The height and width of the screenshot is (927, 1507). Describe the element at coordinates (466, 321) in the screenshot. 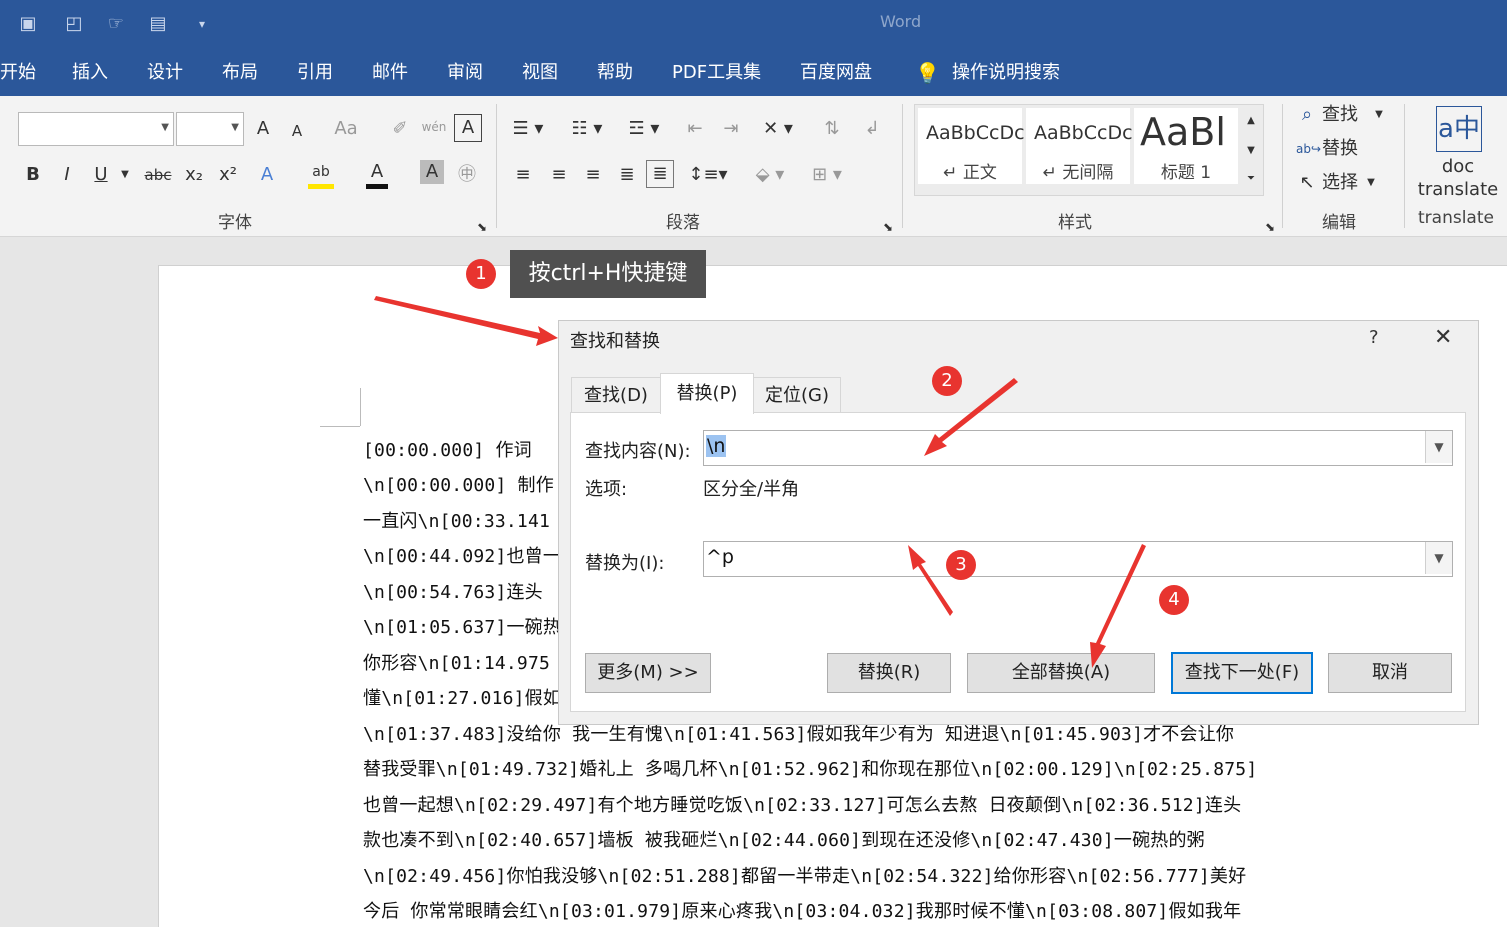

I see `arrow-to-dialog` at that location.